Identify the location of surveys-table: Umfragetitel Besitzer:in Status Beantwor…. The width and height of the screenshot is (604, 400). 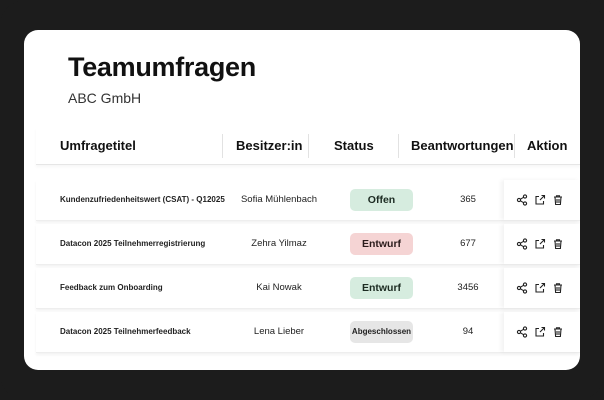
(308, 146).